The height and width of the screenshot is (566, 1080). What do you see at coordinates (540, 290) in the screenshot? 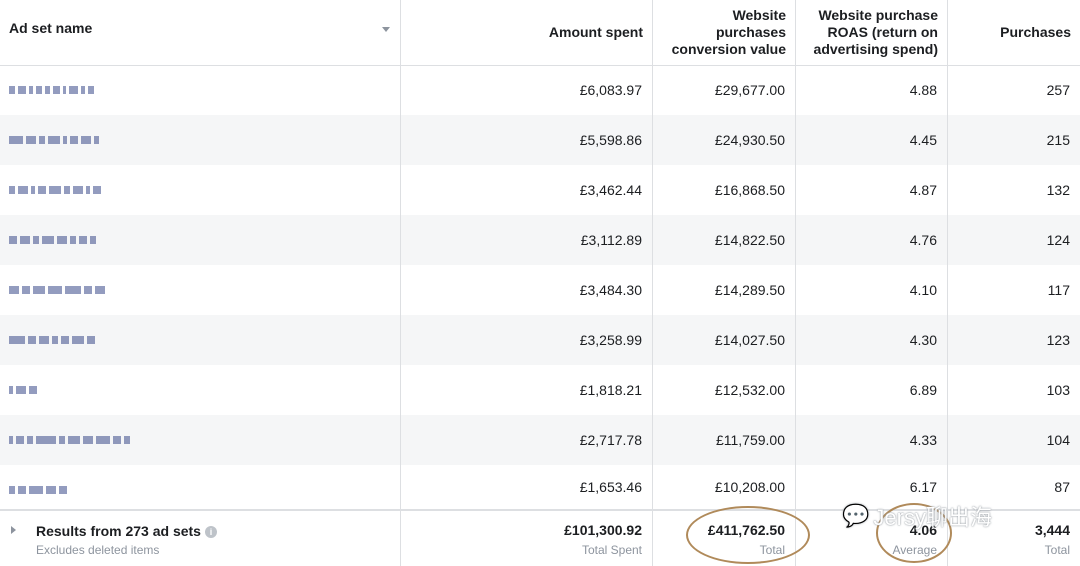
I see `table-row: £3,484.30 £14,289.50 4.10 117` at bounding box center [540, 290].